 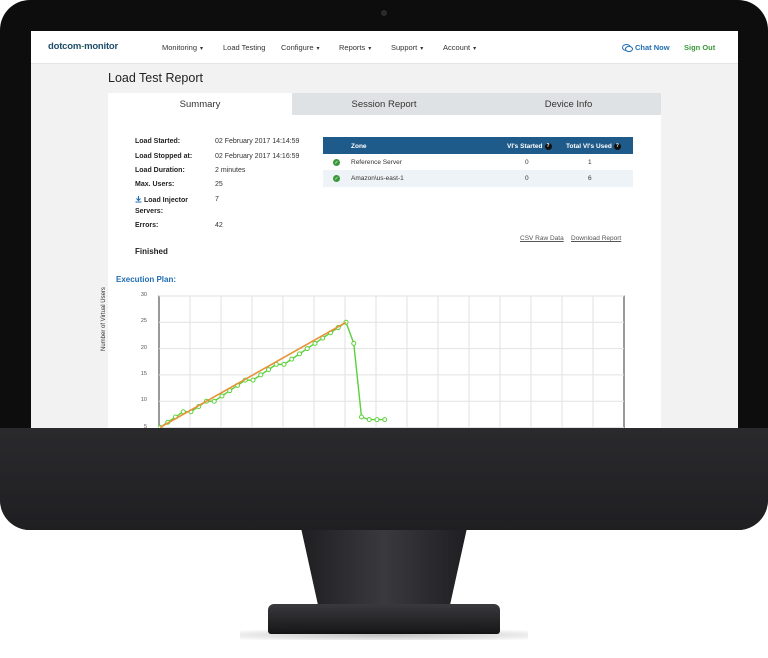 I want to click on load-started-label: Load Started:, so click(x=158, y=141).